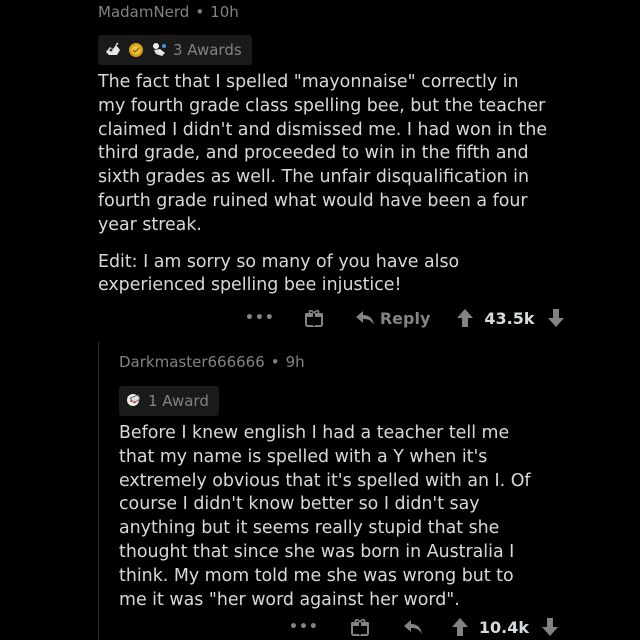 This screenshot has height=640, width=640. Describe the element at coordinates (143, 12) in the screenshot. I see `author-name: MadamNerd` at that location.